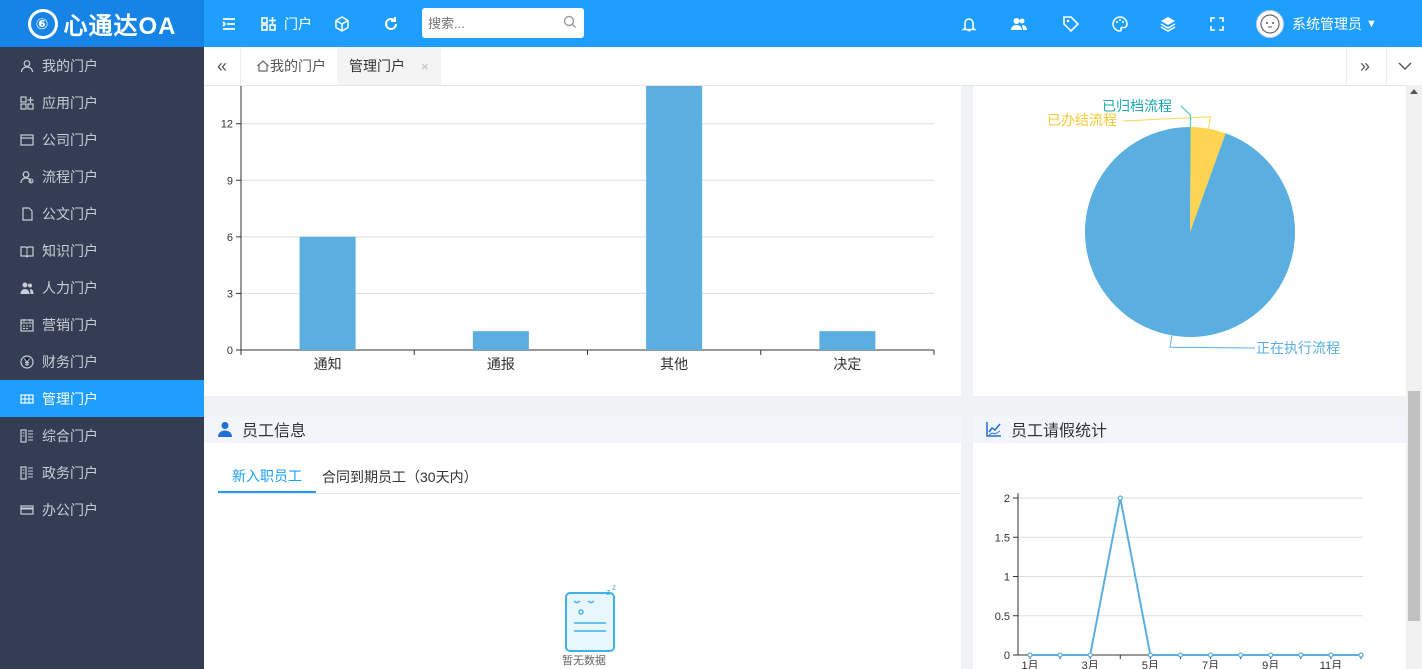 The image size is (1422, 669). Describe the element at coordinates (711, 23) in the screenshot. I see `top-bar: ⑥ 心通达OA 门户 系统管理员 ▼` at that location.